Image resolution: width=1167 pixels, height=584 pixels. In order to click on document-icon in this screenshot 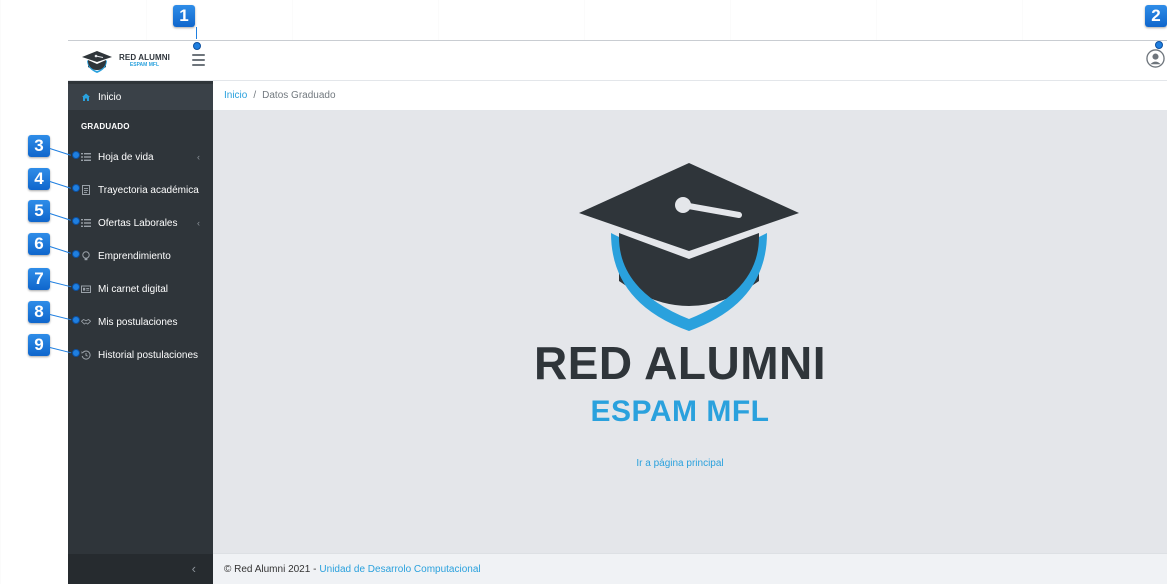, I will do `click(86, 190)`.